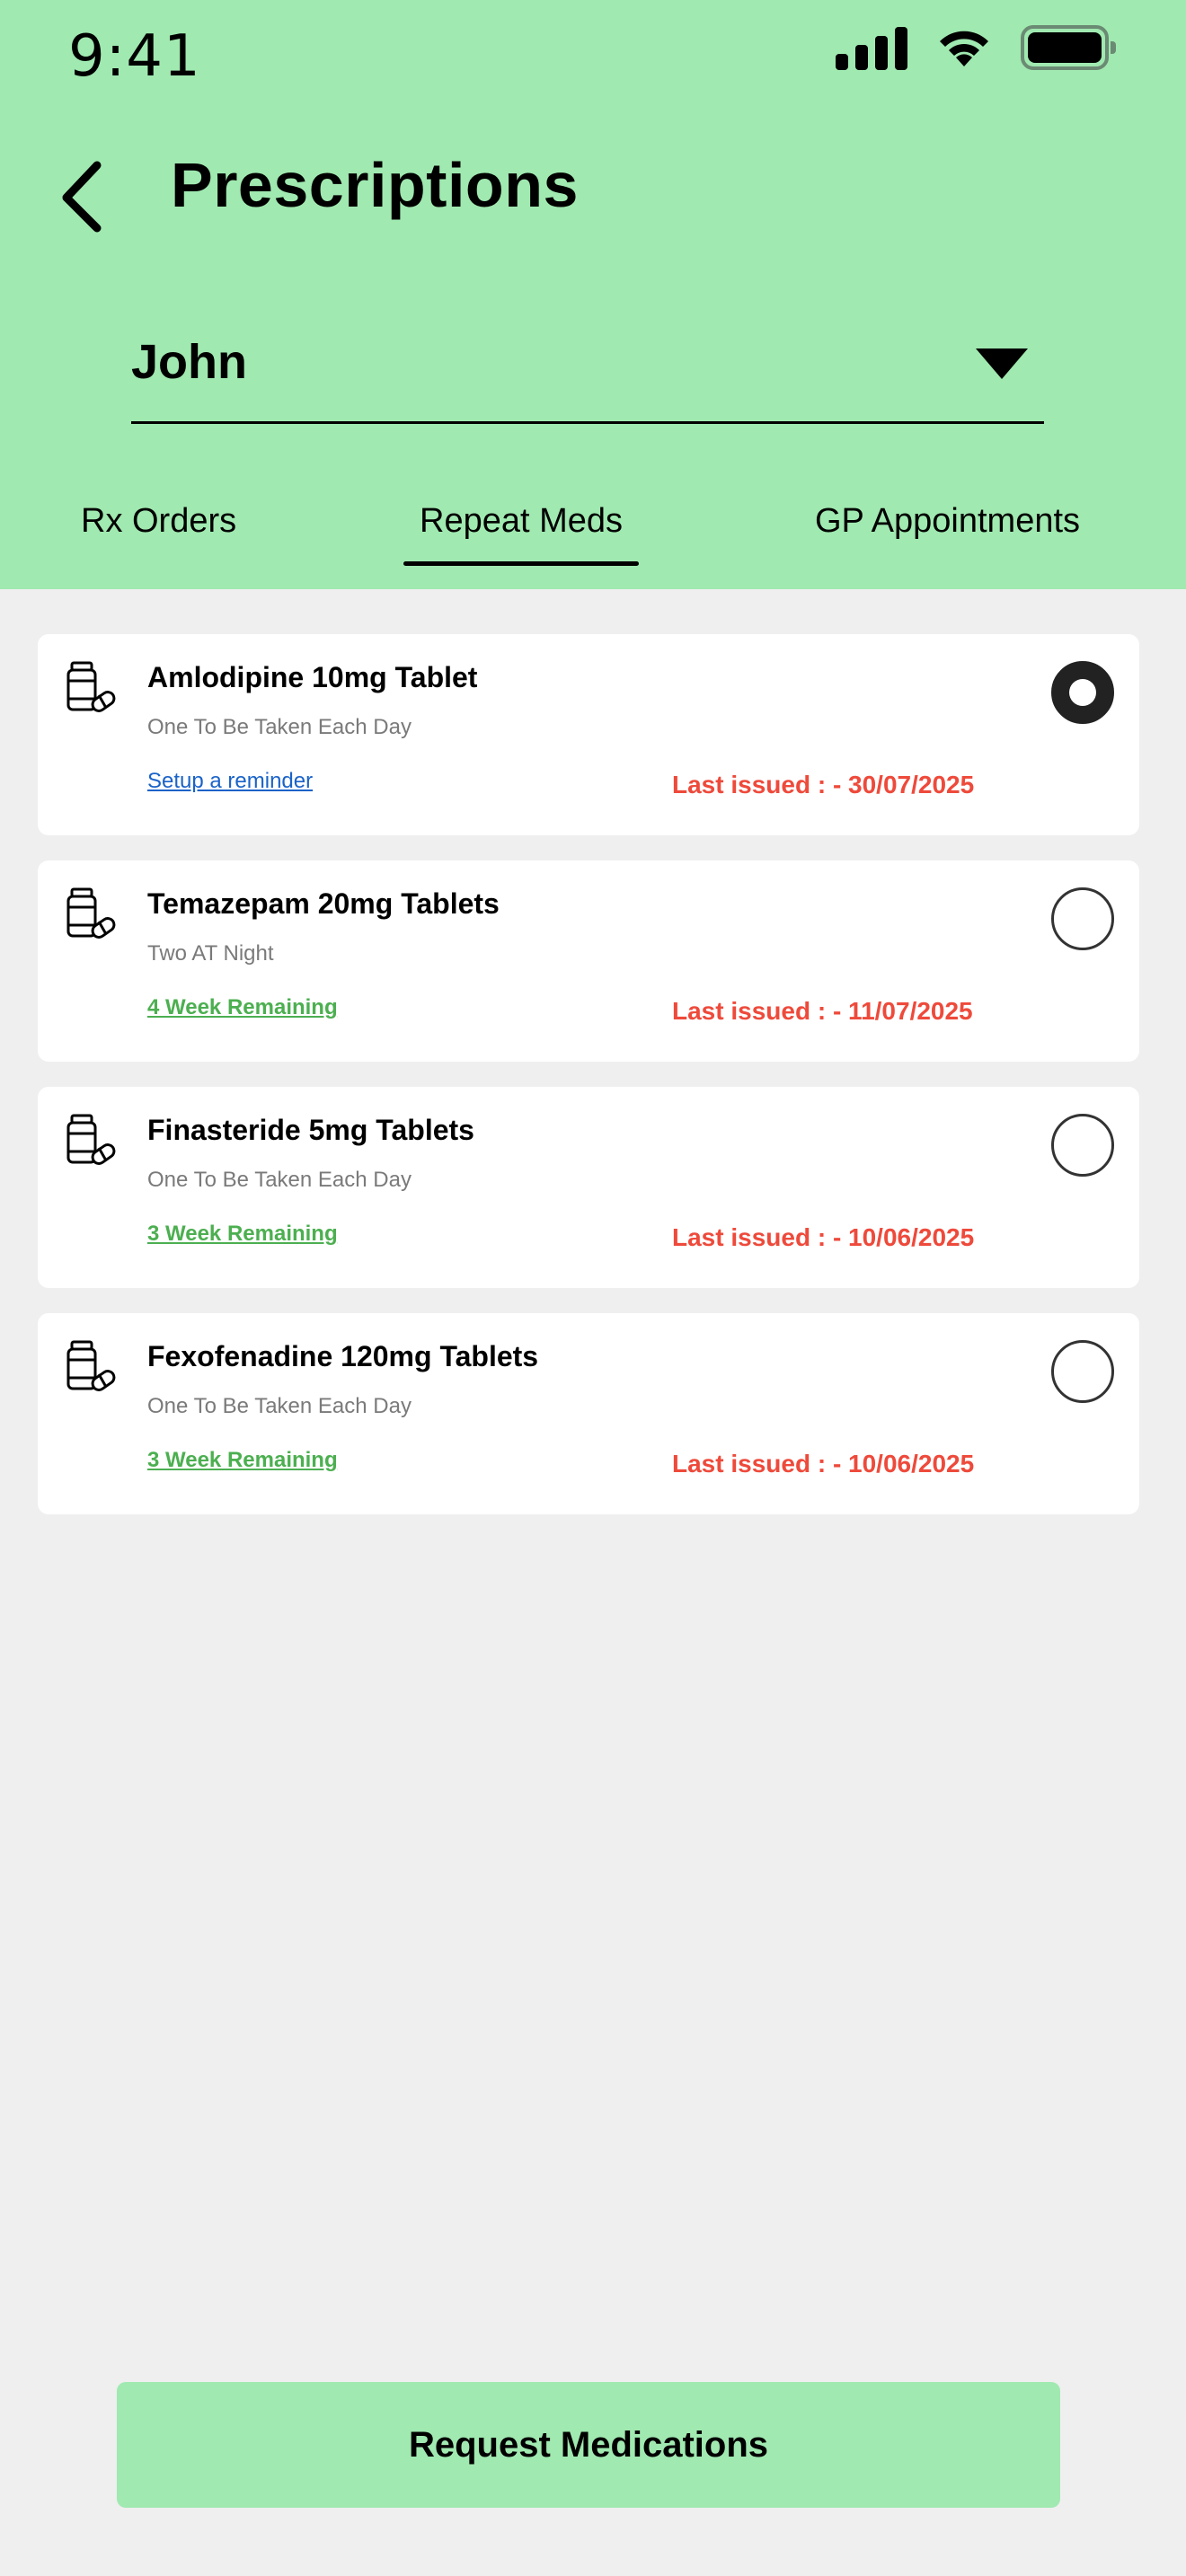 This screenshot has height=2576, width=1186. Describe the element at coordinates (1002, 363) in the screenshot. I see `caret-down-icon` at that location.